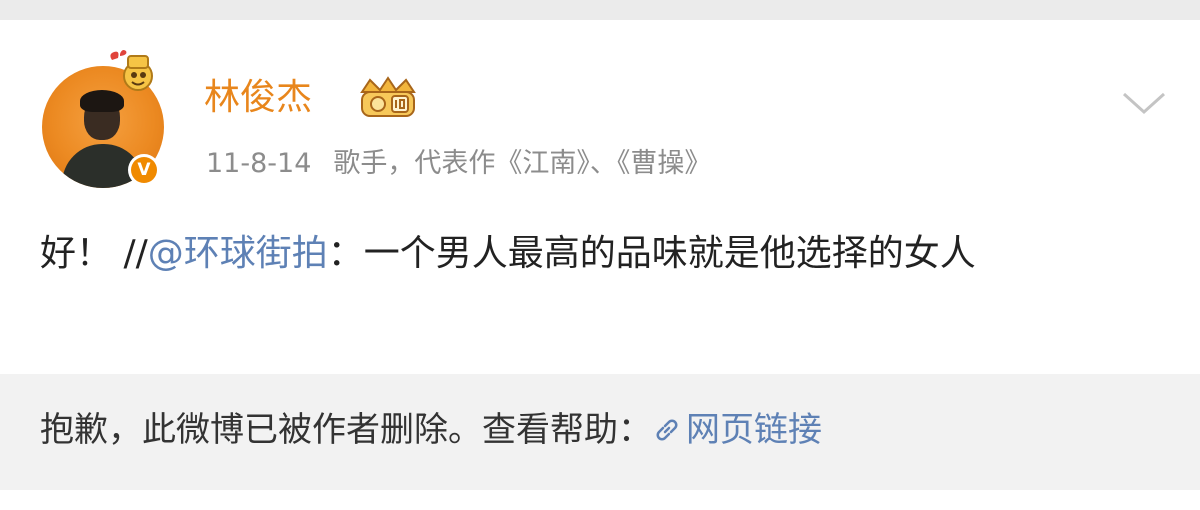  I want to click on author-bio: 歌手，代表作《江南》、《曹操》, so click(522, 163).